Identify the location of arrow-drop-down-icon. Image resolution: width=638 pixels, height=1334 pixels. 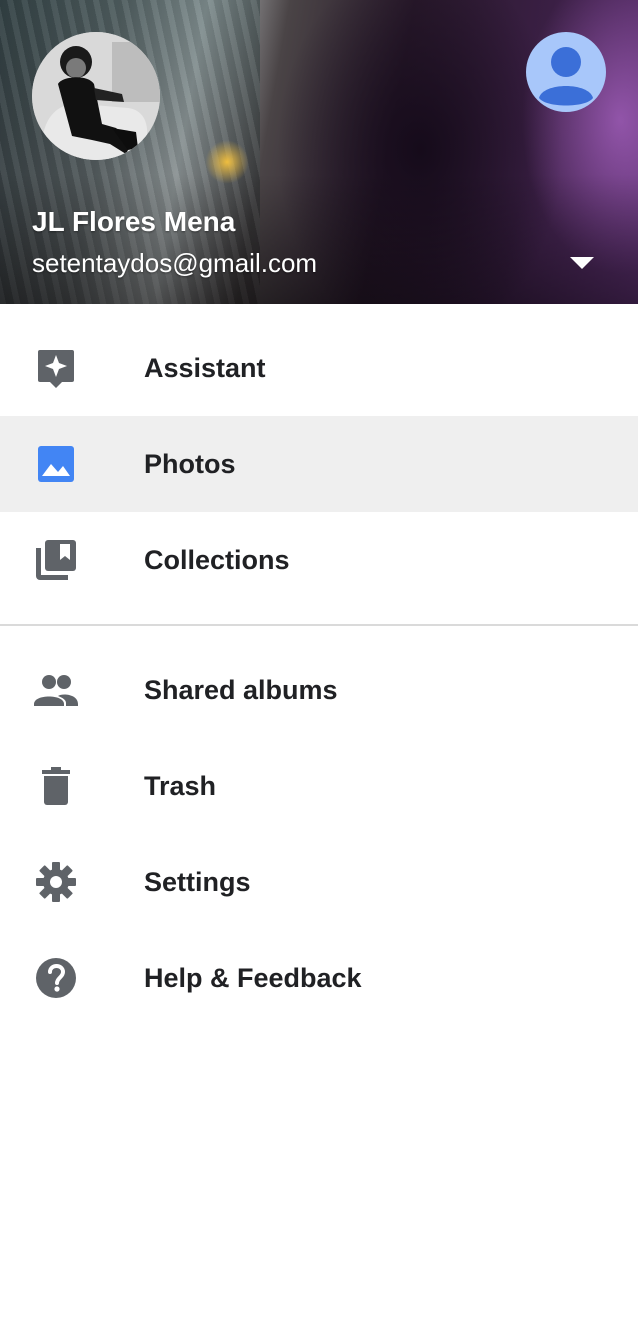
(582, 262).